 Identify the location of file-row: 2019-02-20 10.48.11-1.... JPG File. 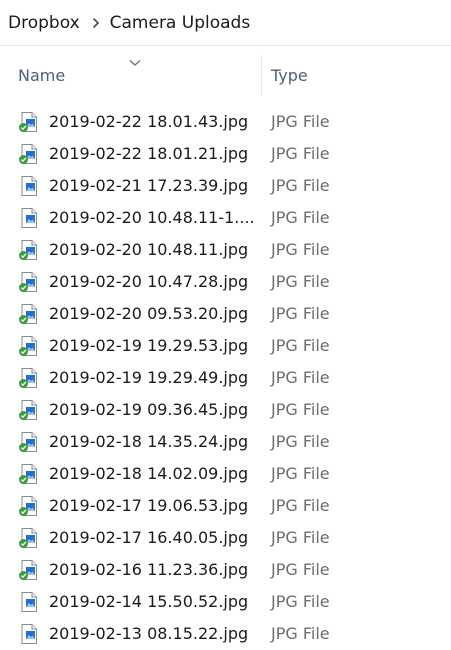
(225, 218).